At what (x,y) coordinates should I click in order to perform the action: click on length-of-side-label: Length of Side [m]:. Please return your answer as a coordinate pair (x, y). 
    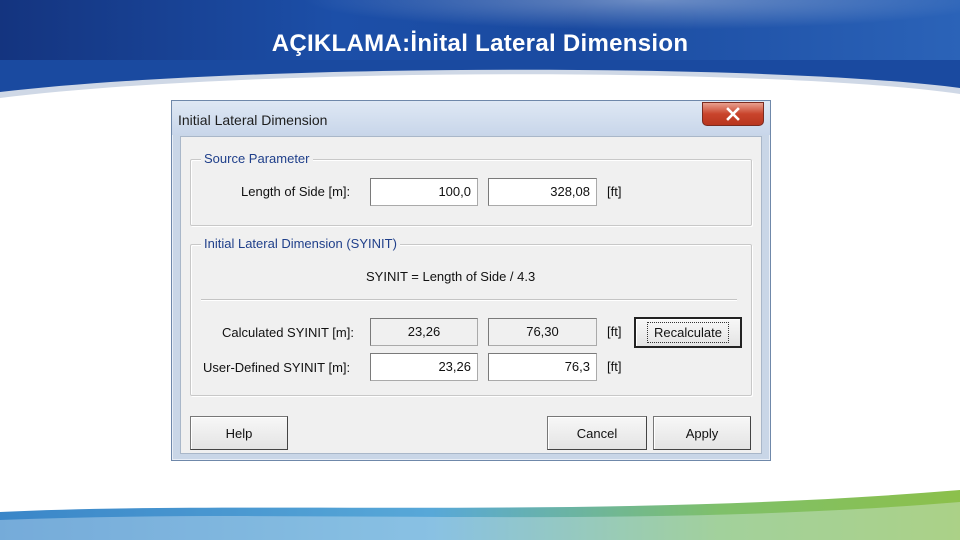
    Looking at the image, I should click on (296, 191).